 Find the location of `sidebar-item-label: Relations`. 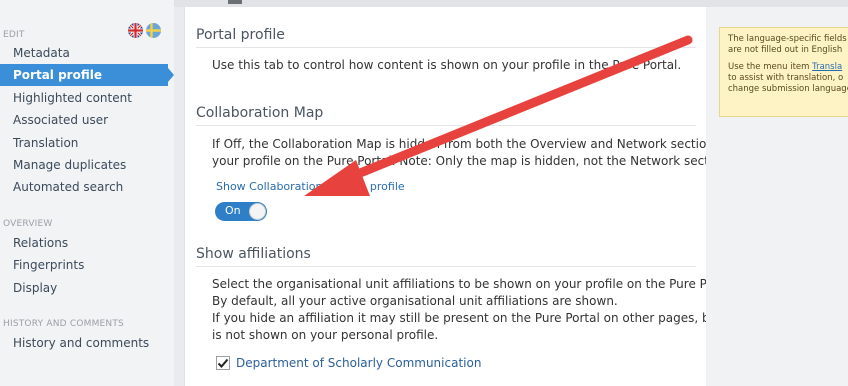

sidebar-item-label: Relations is located at coordinates (41, 243).